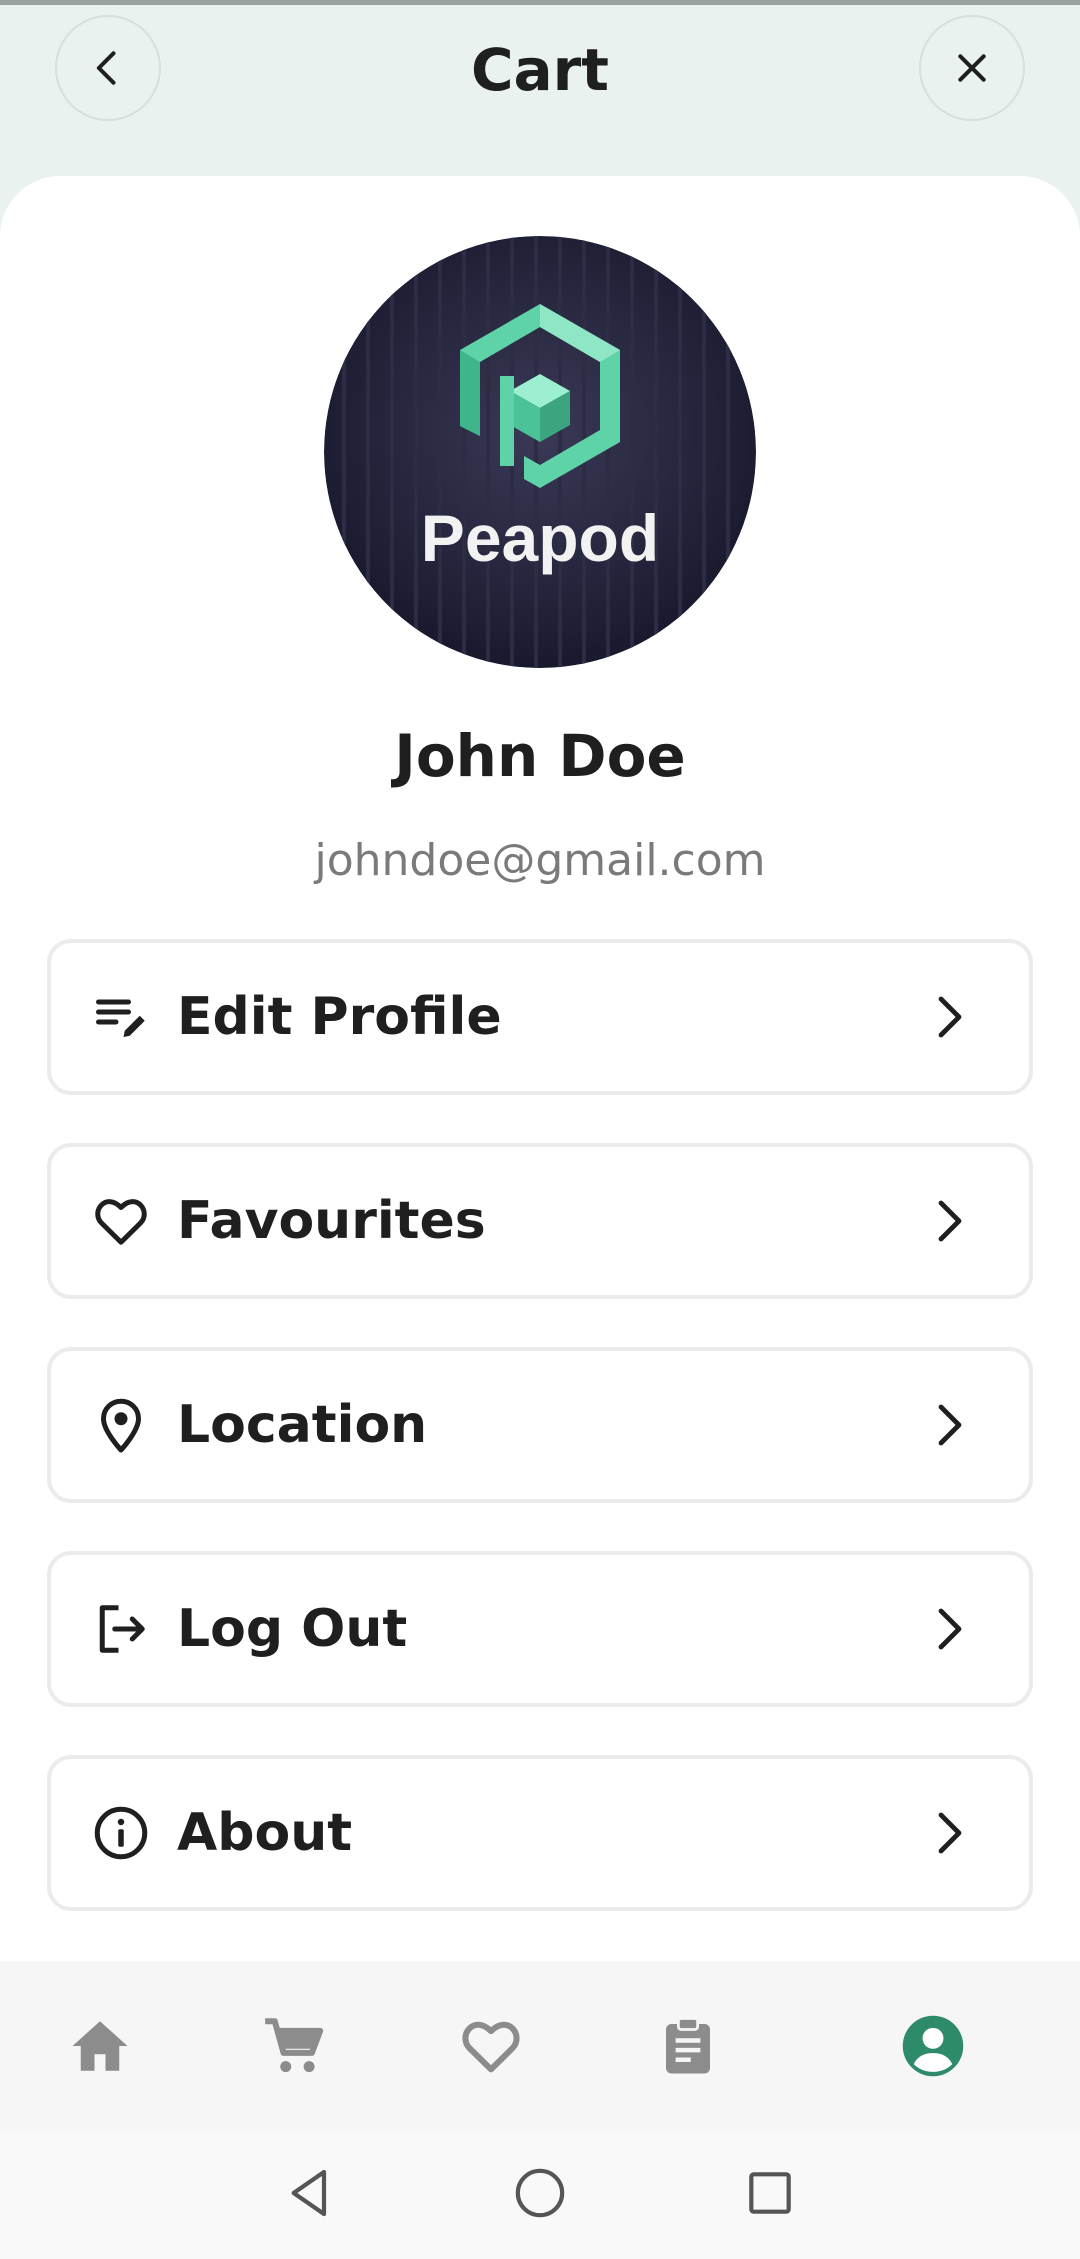 This screenshot has width=1080, height=2259. I want to click on menu-item-label: Edit Profile, so click(339, 1017).